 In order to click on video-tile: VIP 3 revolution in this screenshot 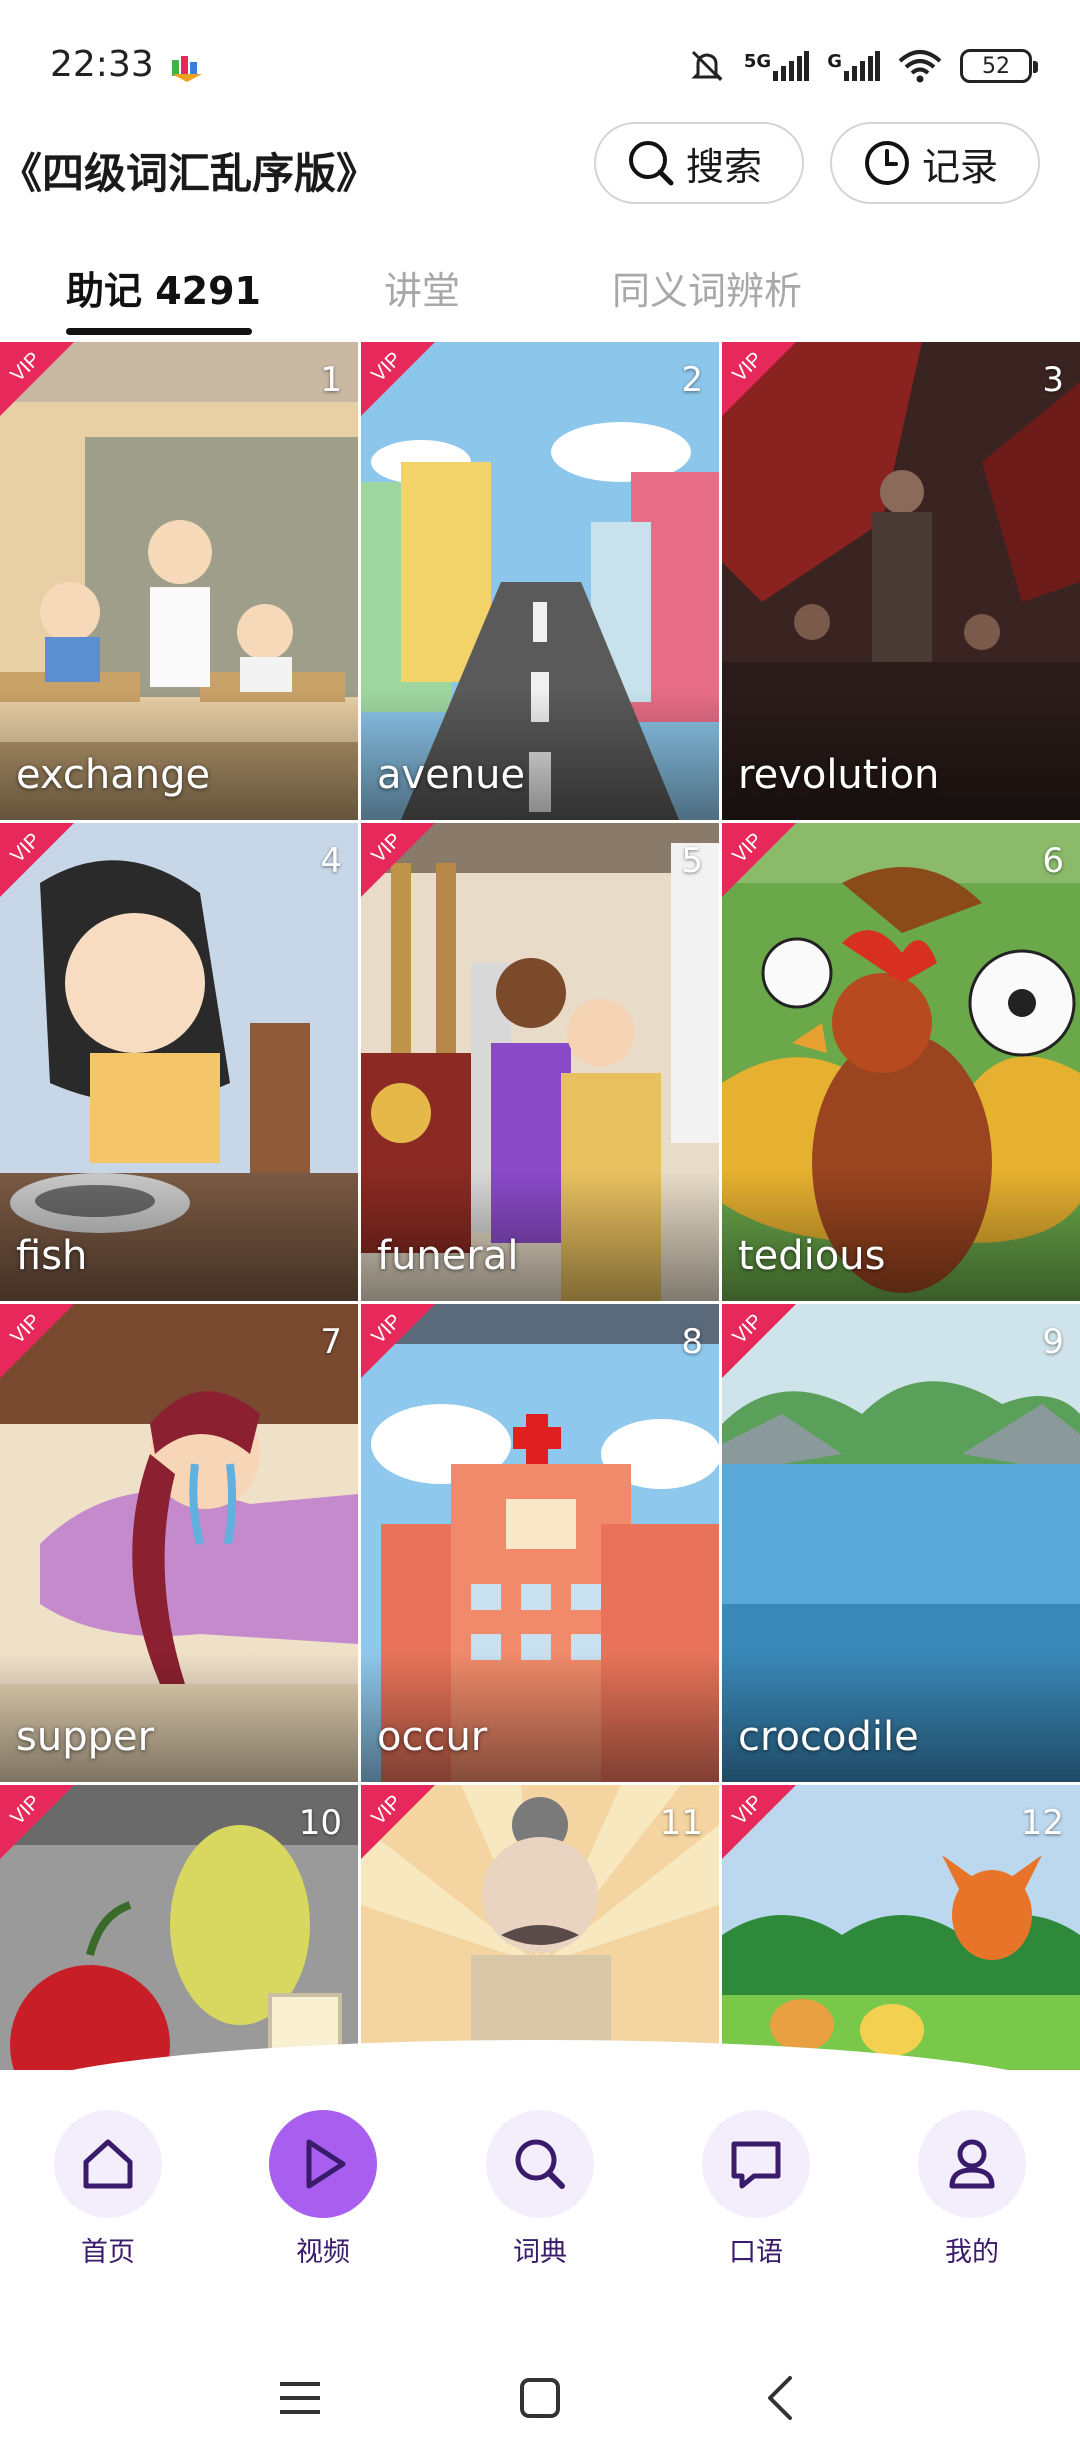, I will do `click(901, 581)`.